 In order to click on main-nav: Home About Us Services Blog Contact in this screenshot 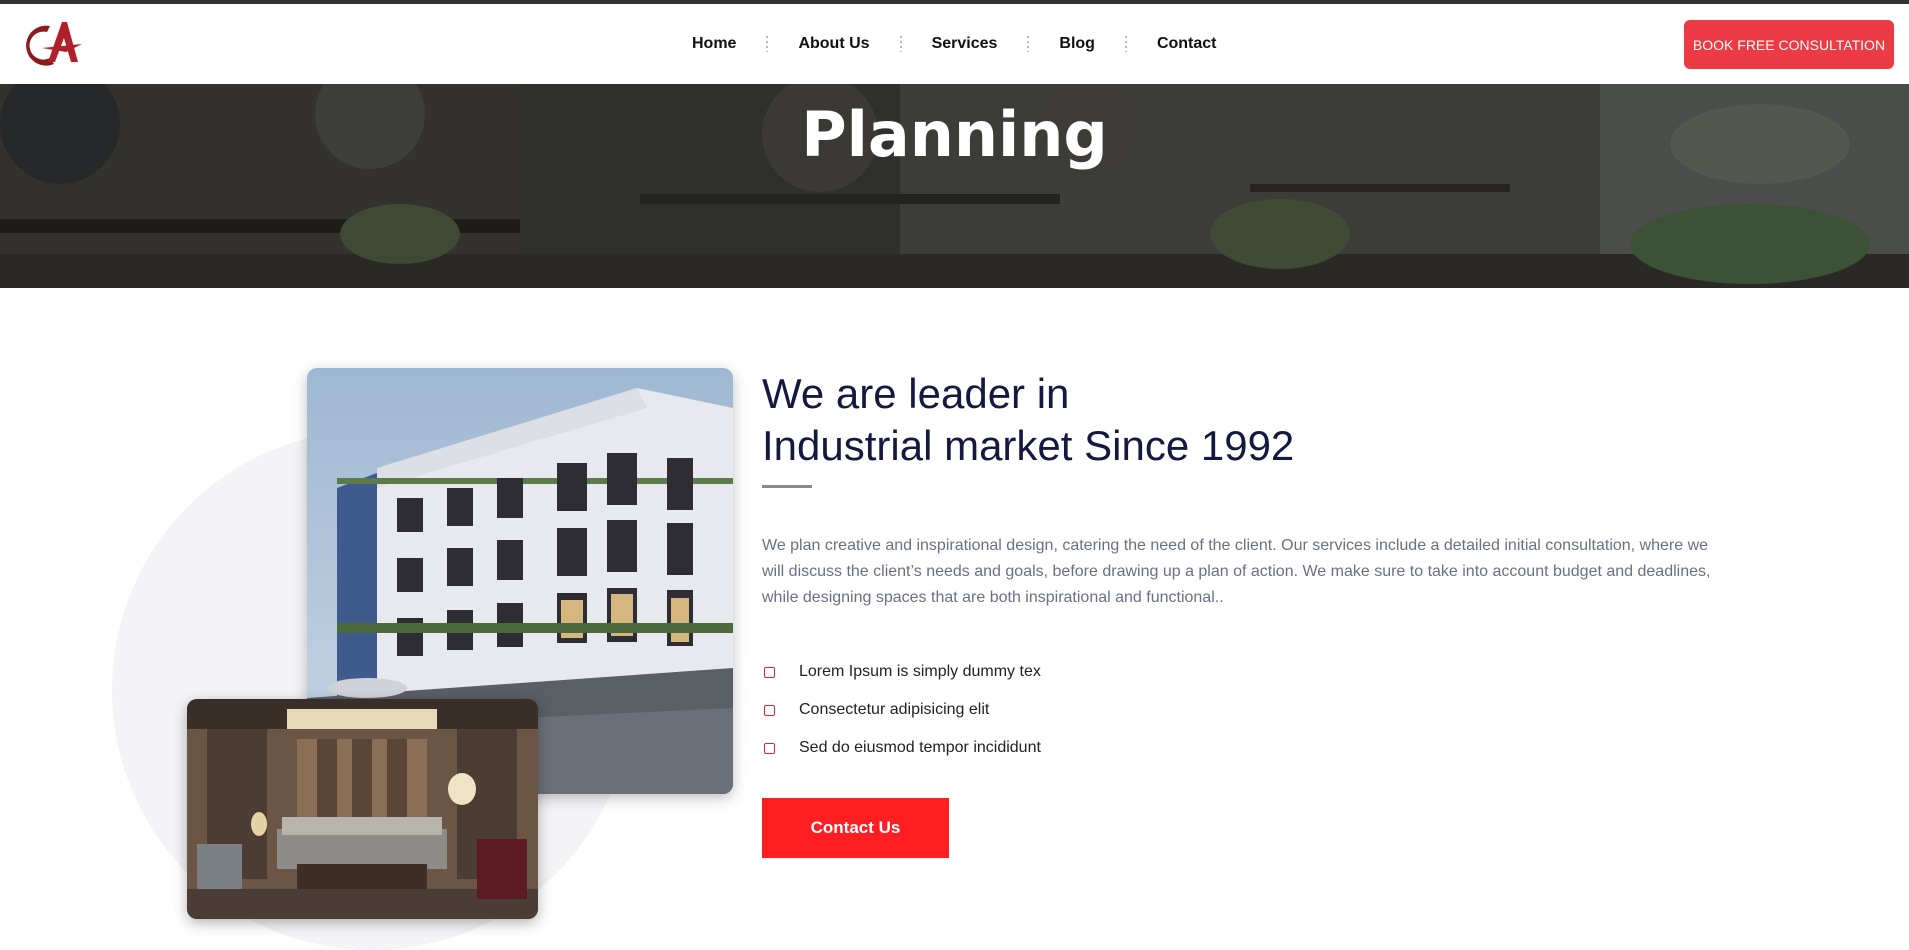, I will do `click(954, 44)`.